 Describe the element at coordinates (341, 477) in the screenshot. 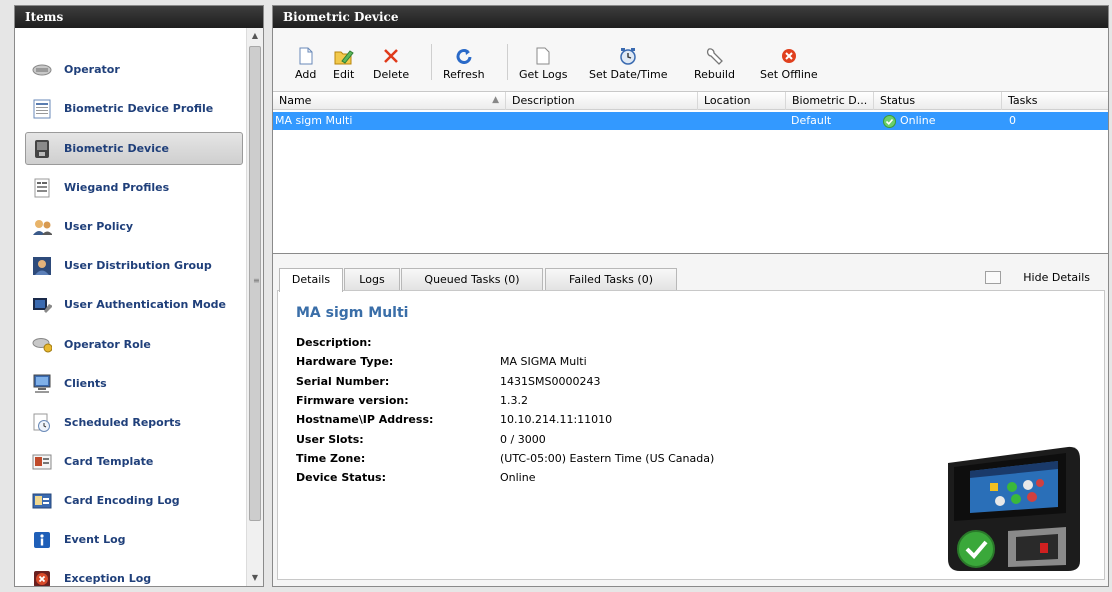

I see `field-label-device-status: Device Status:` at that location.